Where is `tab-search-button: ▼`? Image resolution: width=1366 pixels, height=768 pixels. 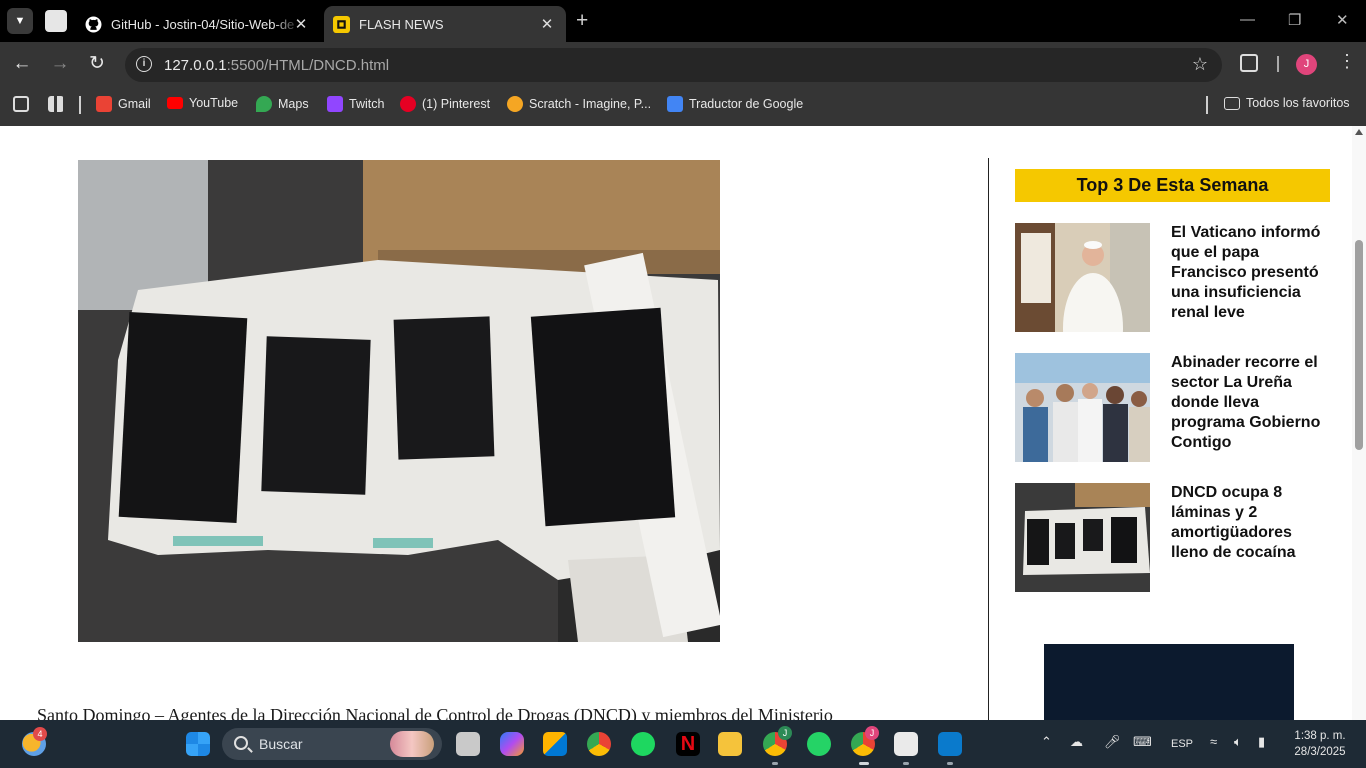 tab-search-button: ▼ is located at coordinates (20, 21).